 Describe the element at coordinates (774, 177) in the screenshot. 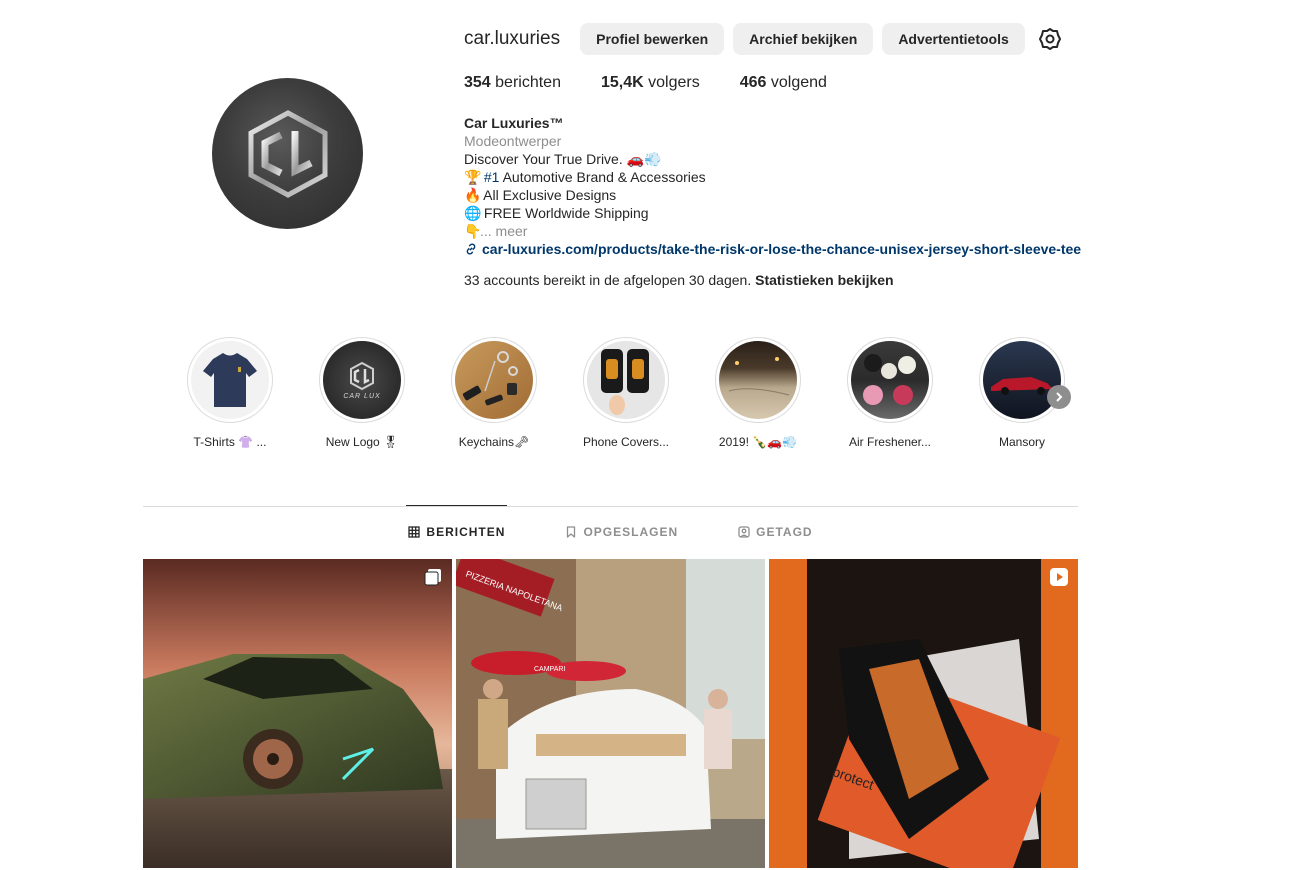

I see `bio-line-2: 🏆 #1 Automotive Brand & Accessories` at that location.